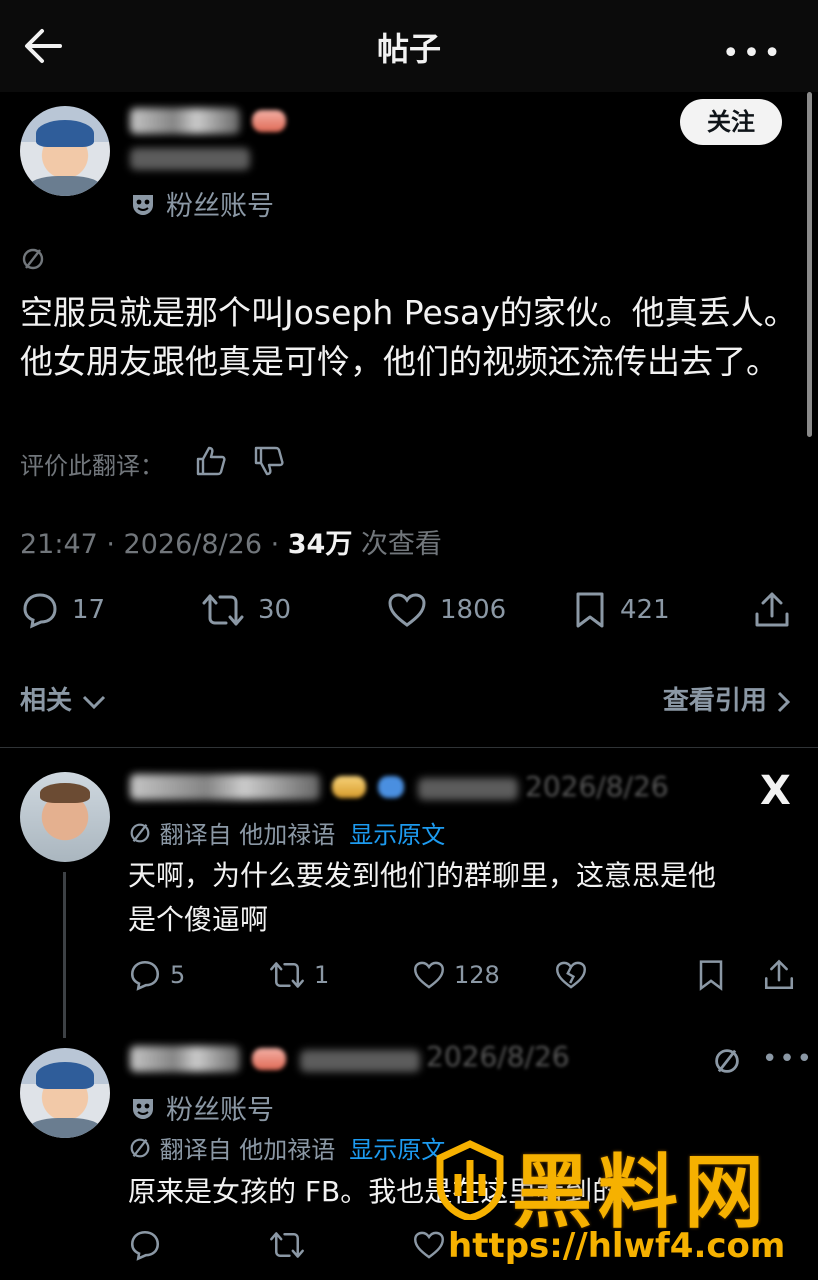 This screenshot has width=818, height=1280. What do you see at coordinates (775, 791) in the screenshot?
I see `x-logo-icon: X` at bounding box center [775, 791].